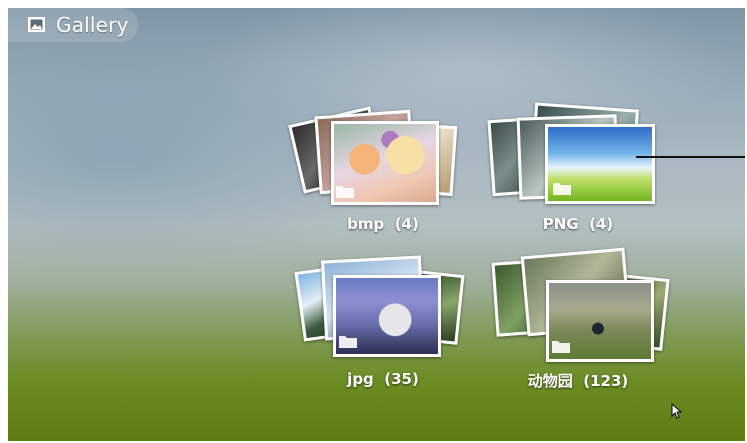 Image resolution: width=747 pixels, height=443 pixels. What do you see at coordinates (383, 379) in the screenshot?
I see `album-label: jpg (35)` at bounding box center [383, 379].